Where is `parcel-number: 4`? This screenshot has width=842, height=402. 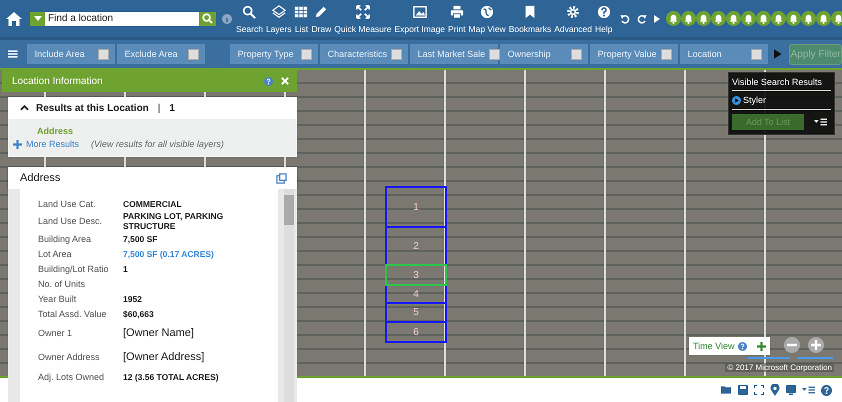 parcel-number: 4 is located at coordinates (416, 294).